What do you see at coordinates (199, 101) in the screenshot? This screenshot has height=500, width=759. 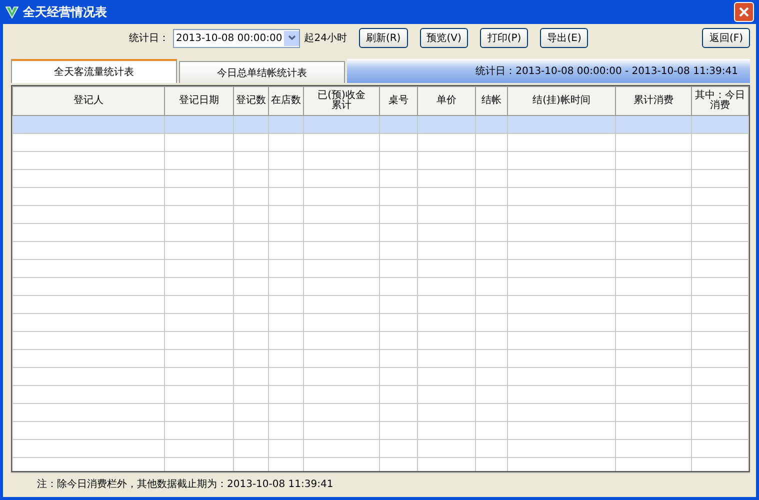 I see `column-header: 登记日期` at bounding box center [199, 101].